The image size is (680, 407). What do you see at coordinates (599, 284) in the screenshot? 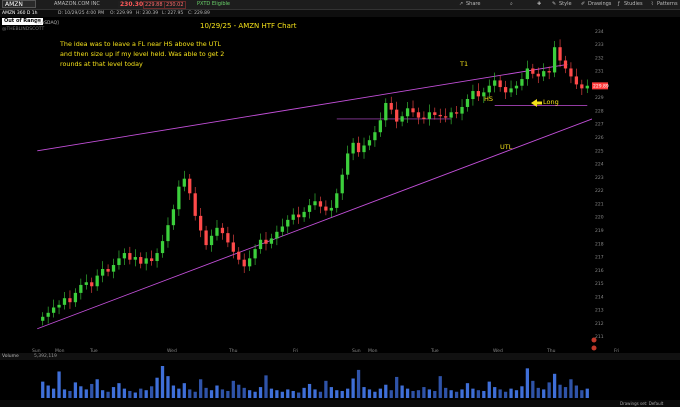
I see `price-tick-label: 215` at bounding box center [599, 284].